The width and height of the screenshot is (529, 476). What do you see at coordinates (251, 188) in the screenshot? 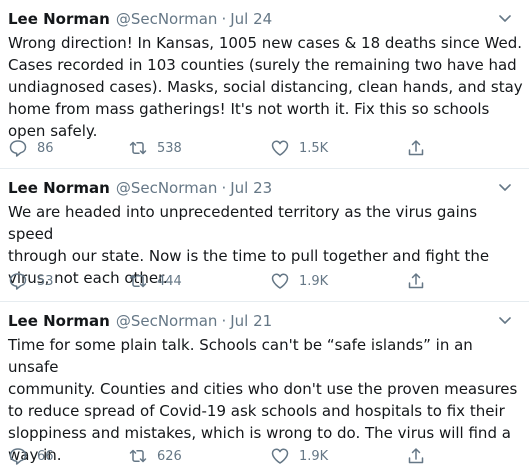
I see `tweet-date: Jul 23` at bounding box center [251, 188].